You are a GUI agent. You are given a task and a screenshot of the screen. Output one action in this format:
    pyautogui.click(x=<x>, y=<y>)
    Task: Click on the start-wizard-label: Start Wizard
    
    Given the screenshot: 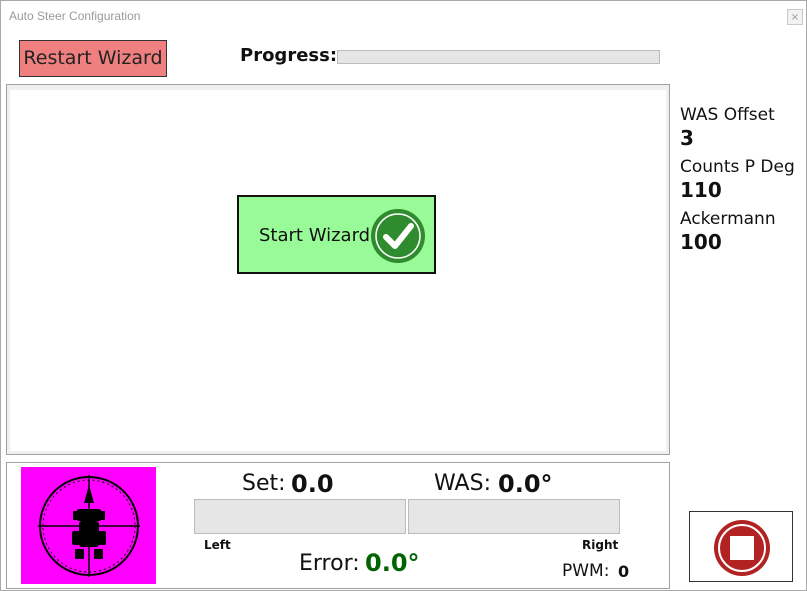 What is the action you would take?
    pyautogui.click(x=315, y=235)
    